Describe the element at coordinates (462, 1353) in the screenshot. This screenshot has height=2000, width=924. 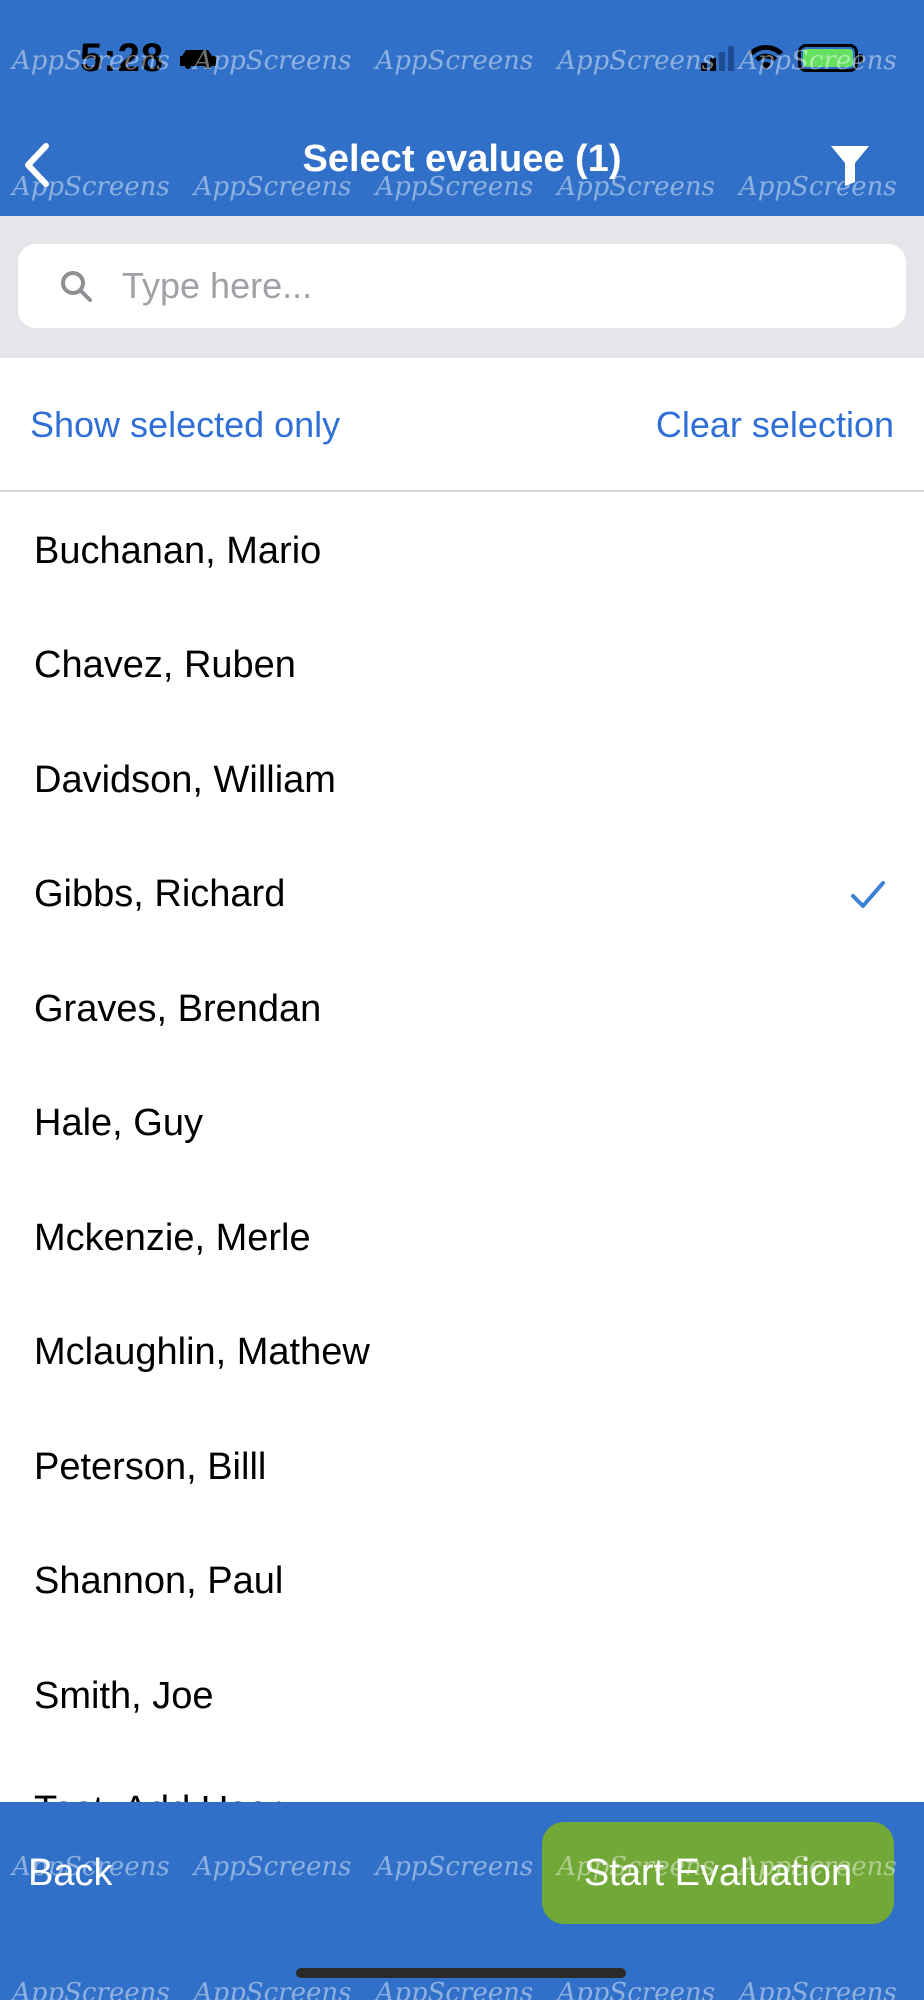
I see `list-item: Mclaughlin, Mathew` at that location.